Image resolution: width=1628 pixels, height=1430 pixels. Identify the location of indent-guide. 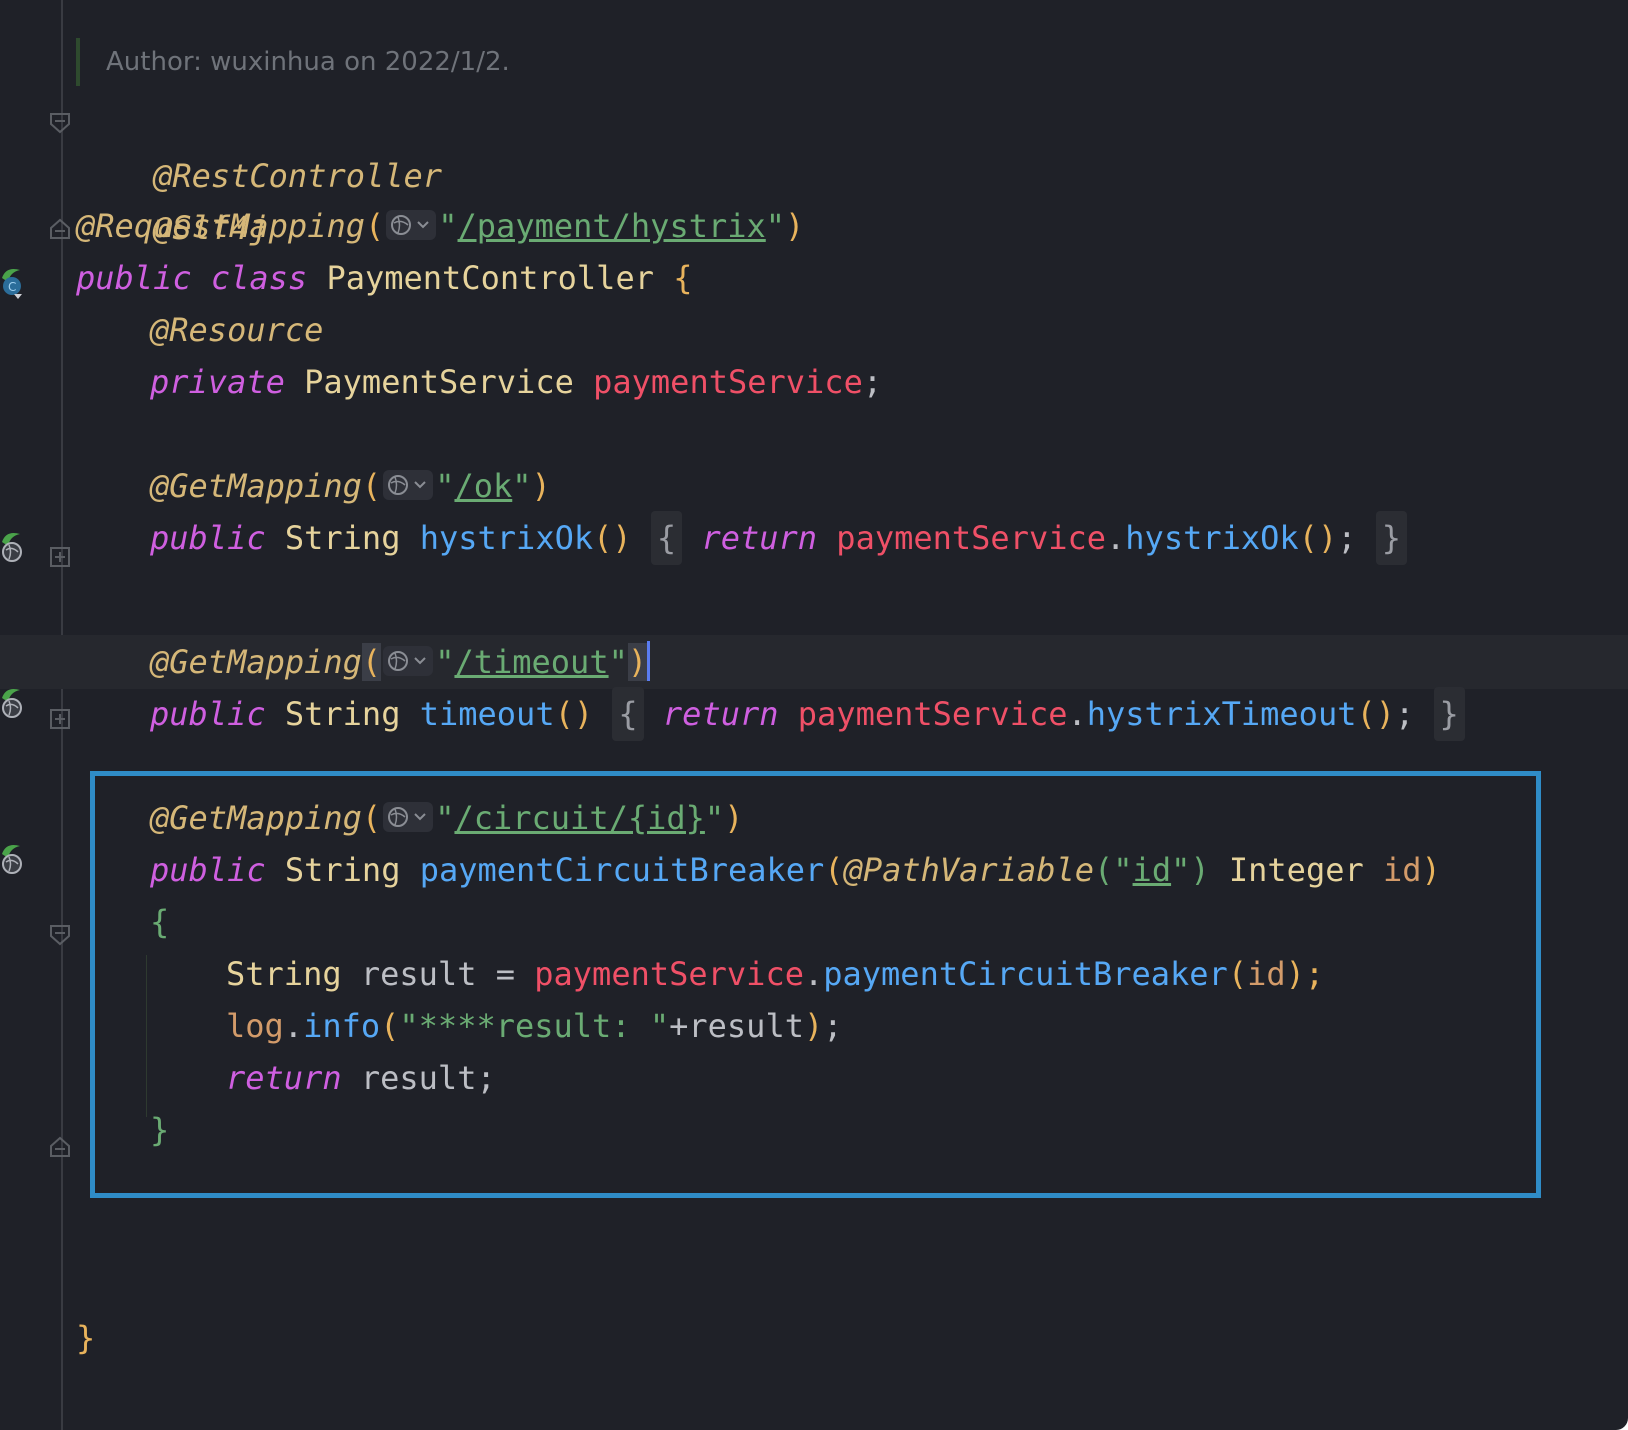
(146, 1036).